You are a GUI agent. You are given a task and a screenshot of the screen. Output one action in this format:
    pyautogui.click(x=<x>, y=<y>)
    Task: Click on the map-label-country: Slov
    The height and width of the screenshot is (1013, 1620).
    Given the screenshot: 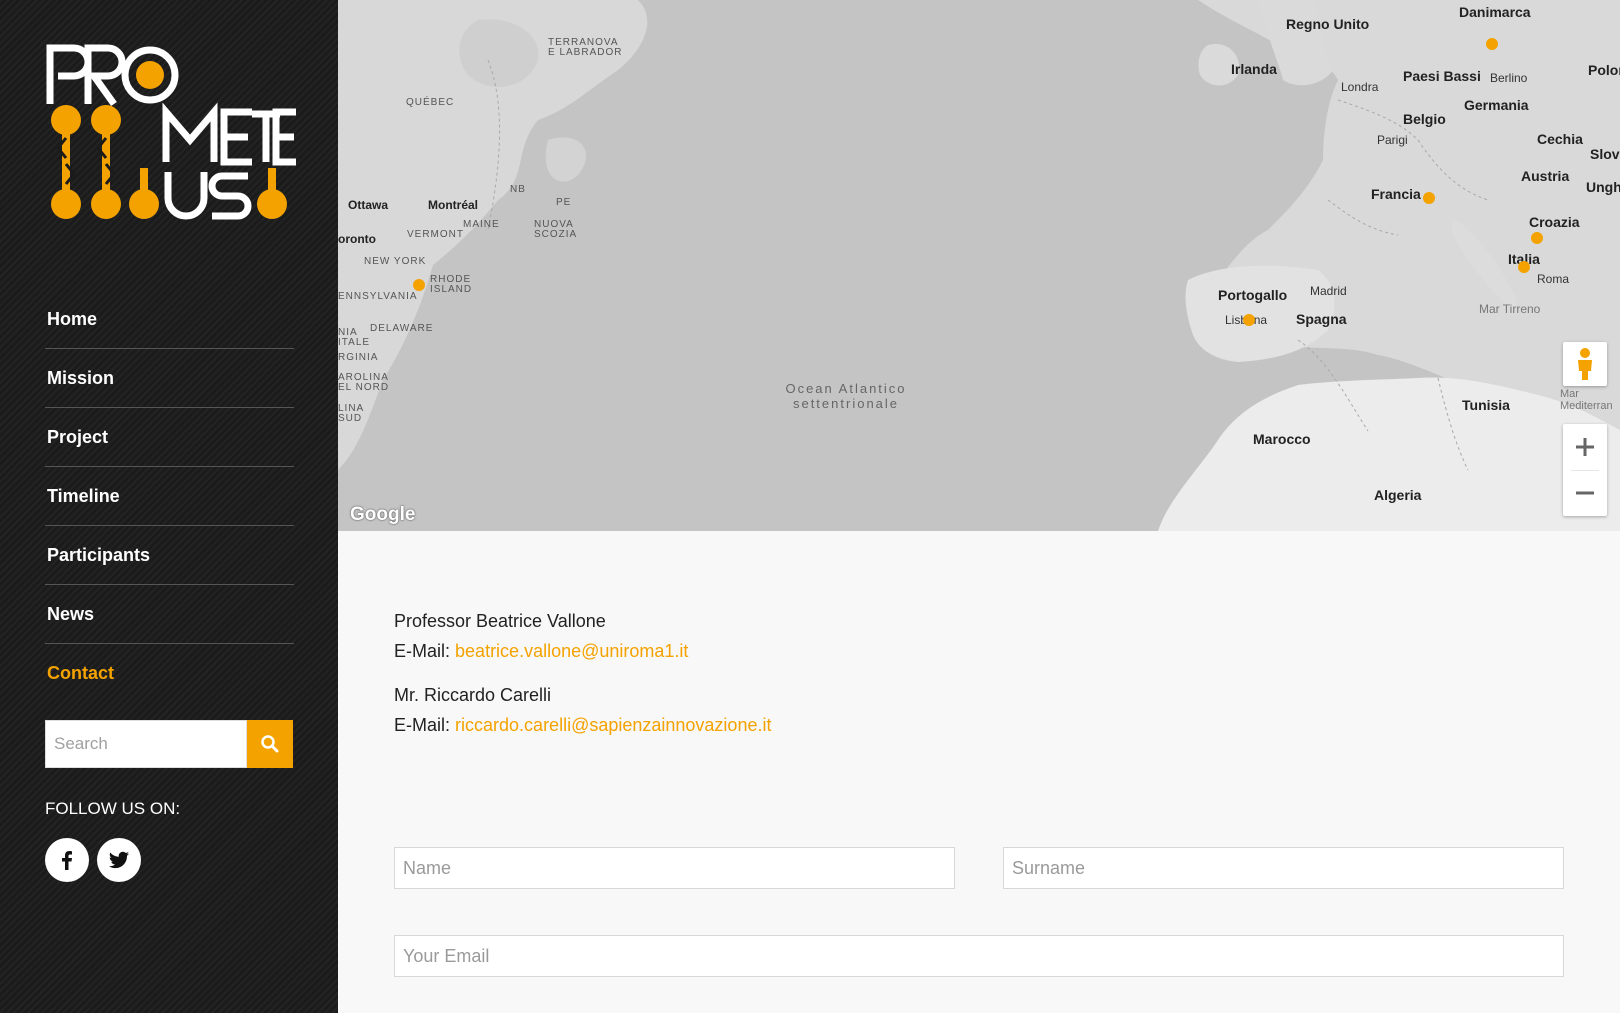 What is the action you would take?
    pyautogui.click(x=1605, y=154)
    